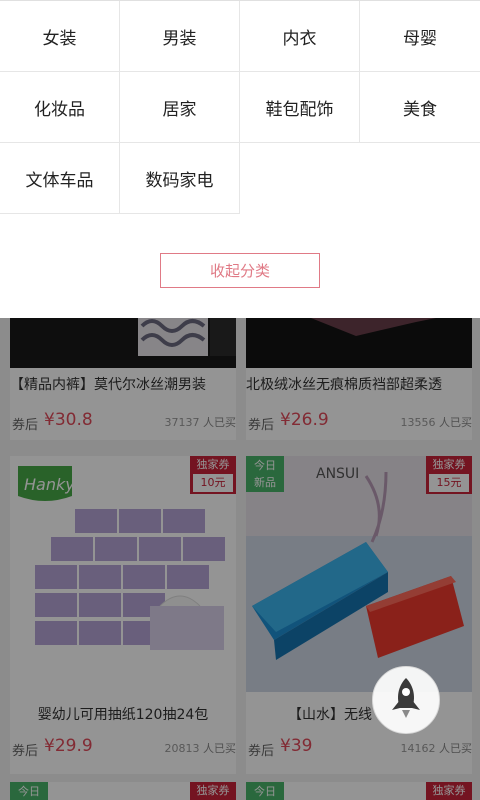 This screenshot has height=800, width=480. I want to click on category-item: 美食, so click(420, 107).